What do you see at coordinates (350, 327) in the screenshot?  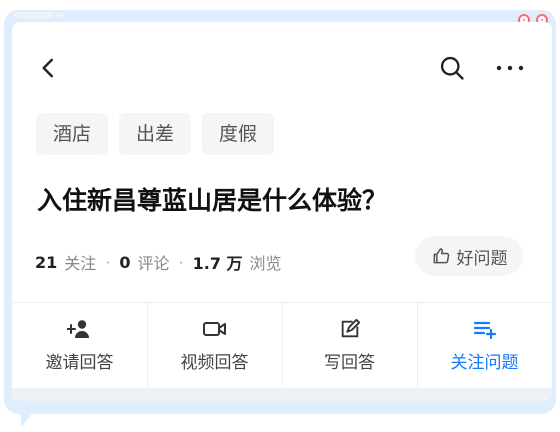 I see `edit-icon` at bounding box center [350, 327].